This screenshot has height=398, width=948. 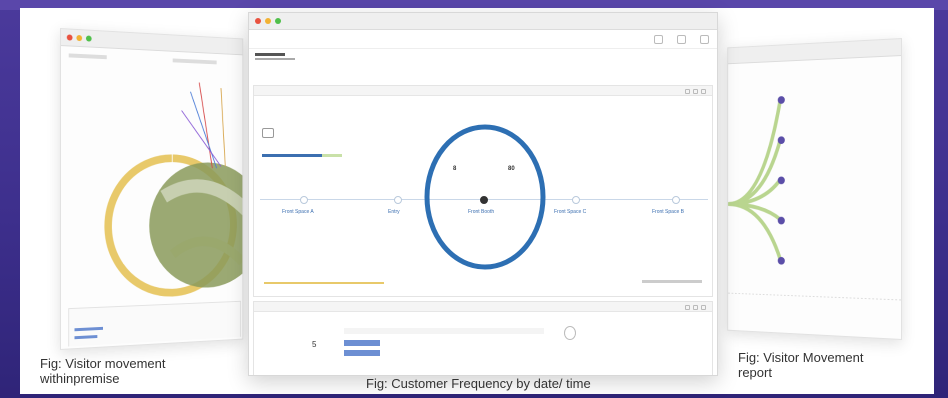 I want to click on caption-right-line1: Fig: Visitor Movement, so click(x=801, y=357).